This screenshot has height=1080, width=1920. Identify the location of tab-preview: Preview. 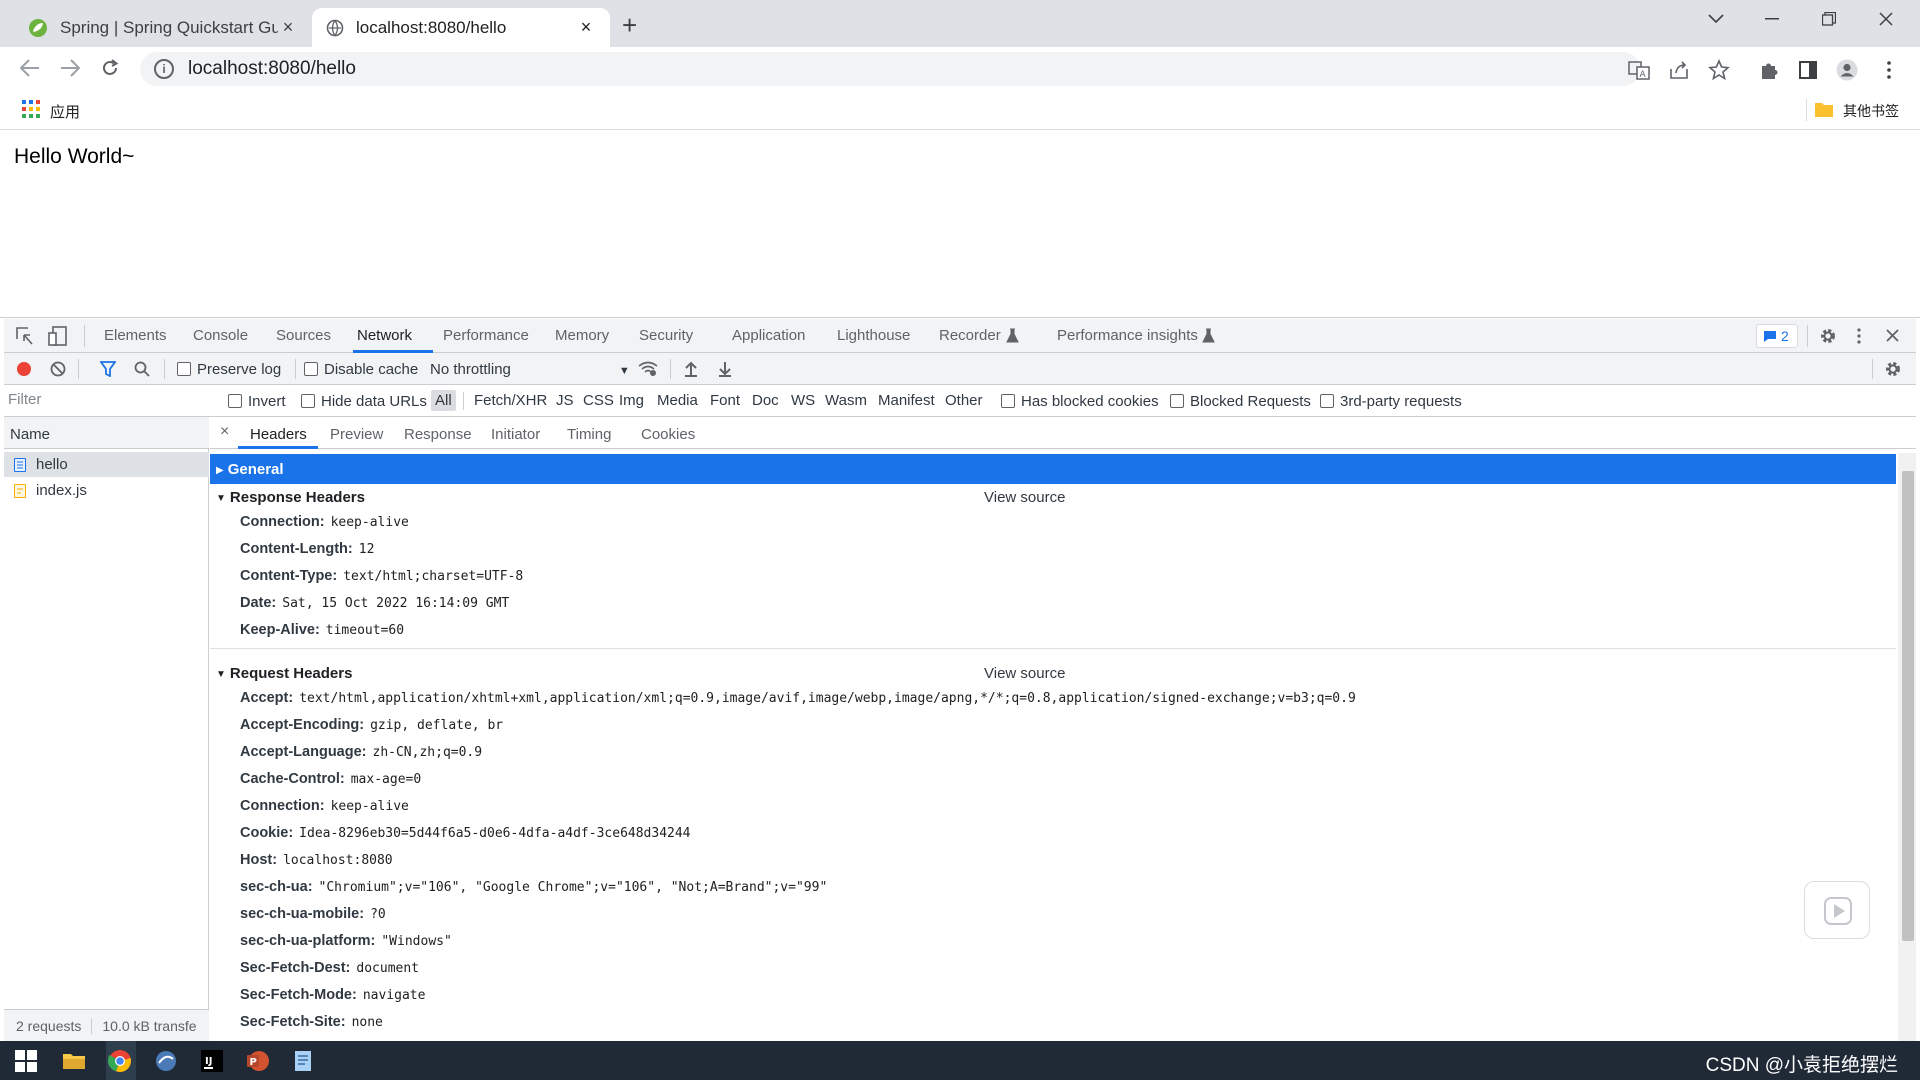
(356, 434).